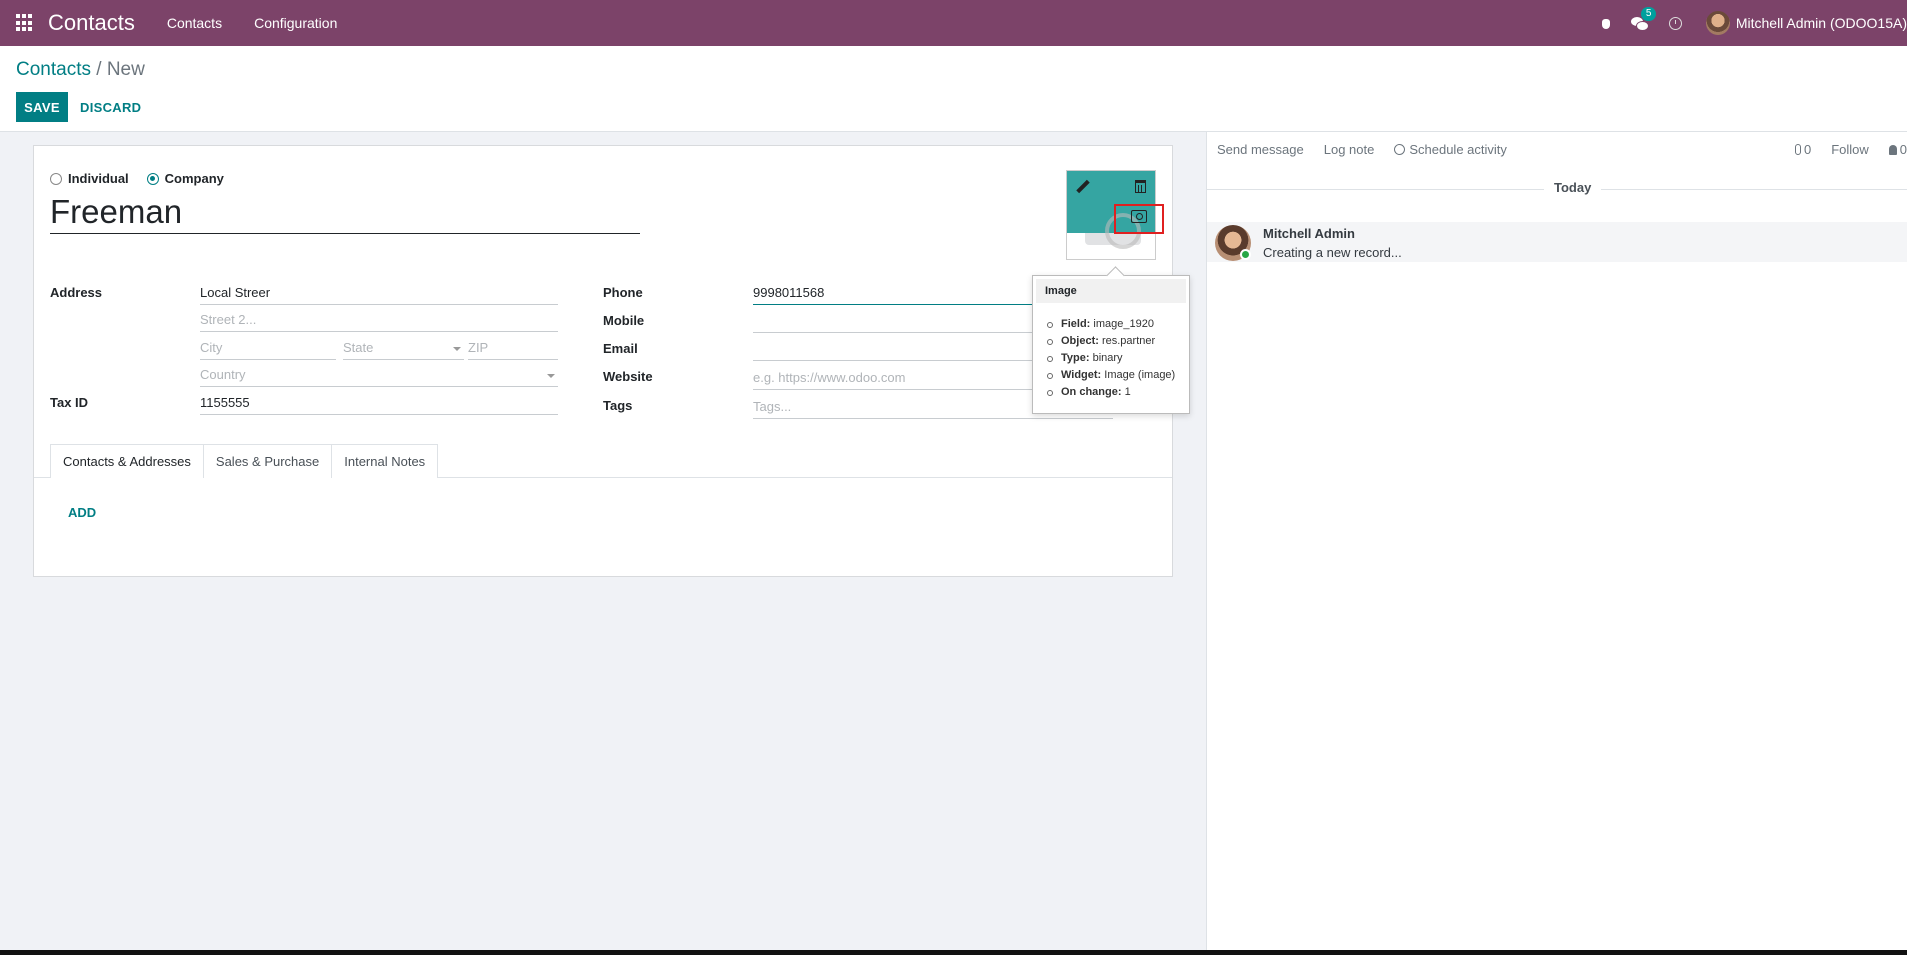 The height and width of the screenshot is (955, 1907). I want to click on tooltip-item: Widget: Image (image), so click(1111, 375).